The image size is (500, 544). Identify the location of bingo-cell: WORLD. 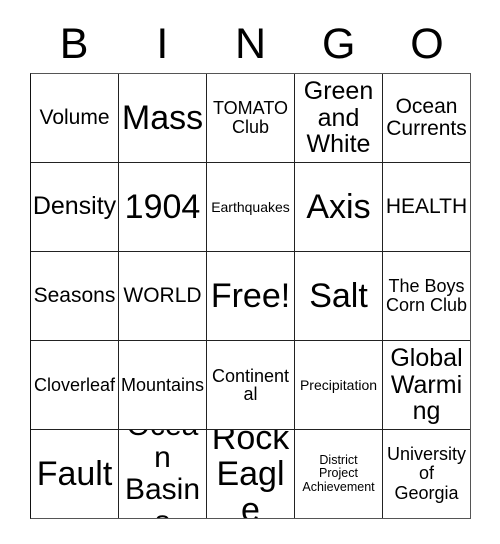
(162, 296).